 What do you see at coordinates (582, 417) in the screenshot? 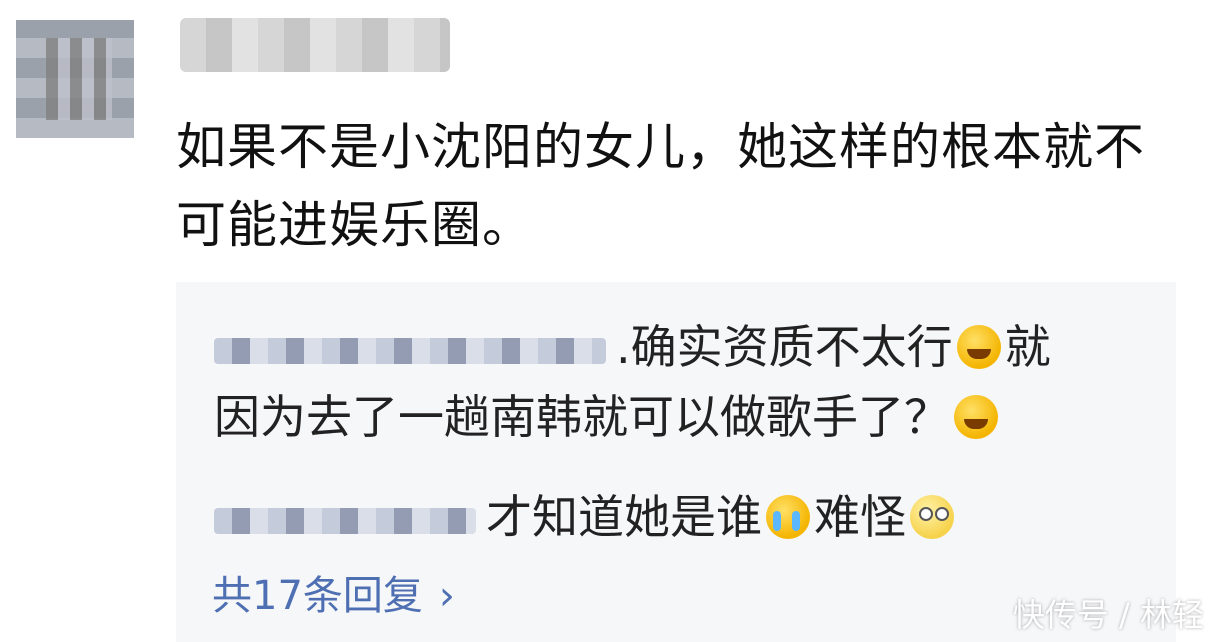
I see `reply-text: 因为去了一趟南韩就可以做歌手了？` at bounding box center [582, 417].